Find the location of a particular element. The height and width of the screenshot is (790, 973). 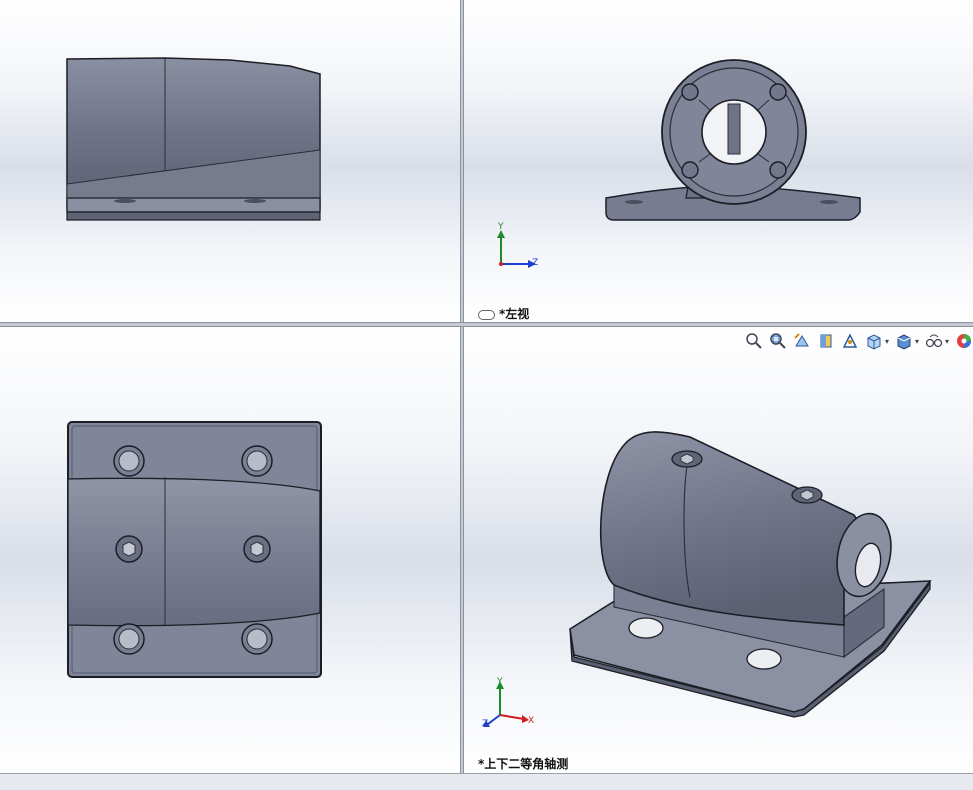

view-label-left: *左视 is located at coordinates (503, 313).